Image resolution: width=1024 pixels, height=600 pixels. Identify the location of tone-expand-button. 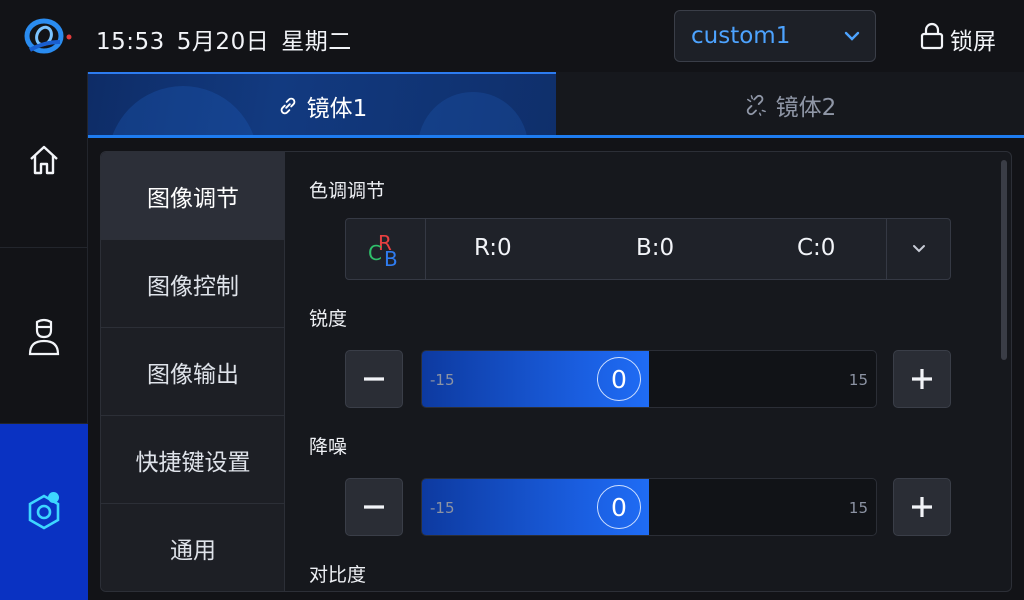
(918, 249).